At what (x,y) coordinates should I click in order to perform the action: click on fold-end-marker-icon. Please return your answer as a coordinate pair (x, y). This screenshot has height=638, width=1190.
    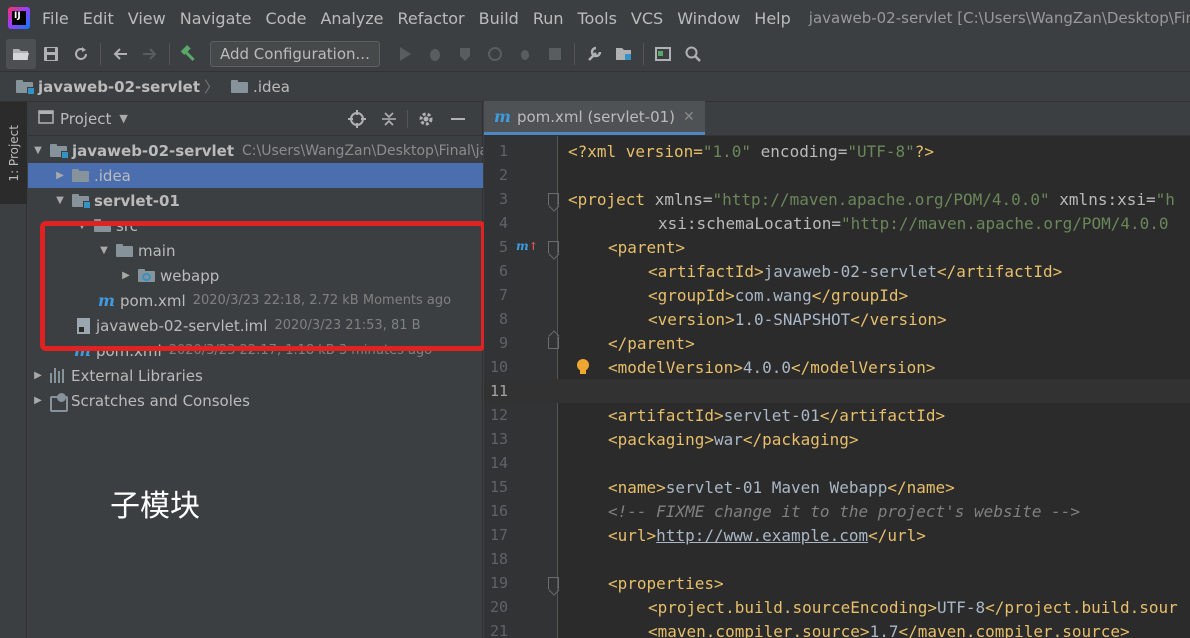
    Looking at the image, I should click on (553, 343).